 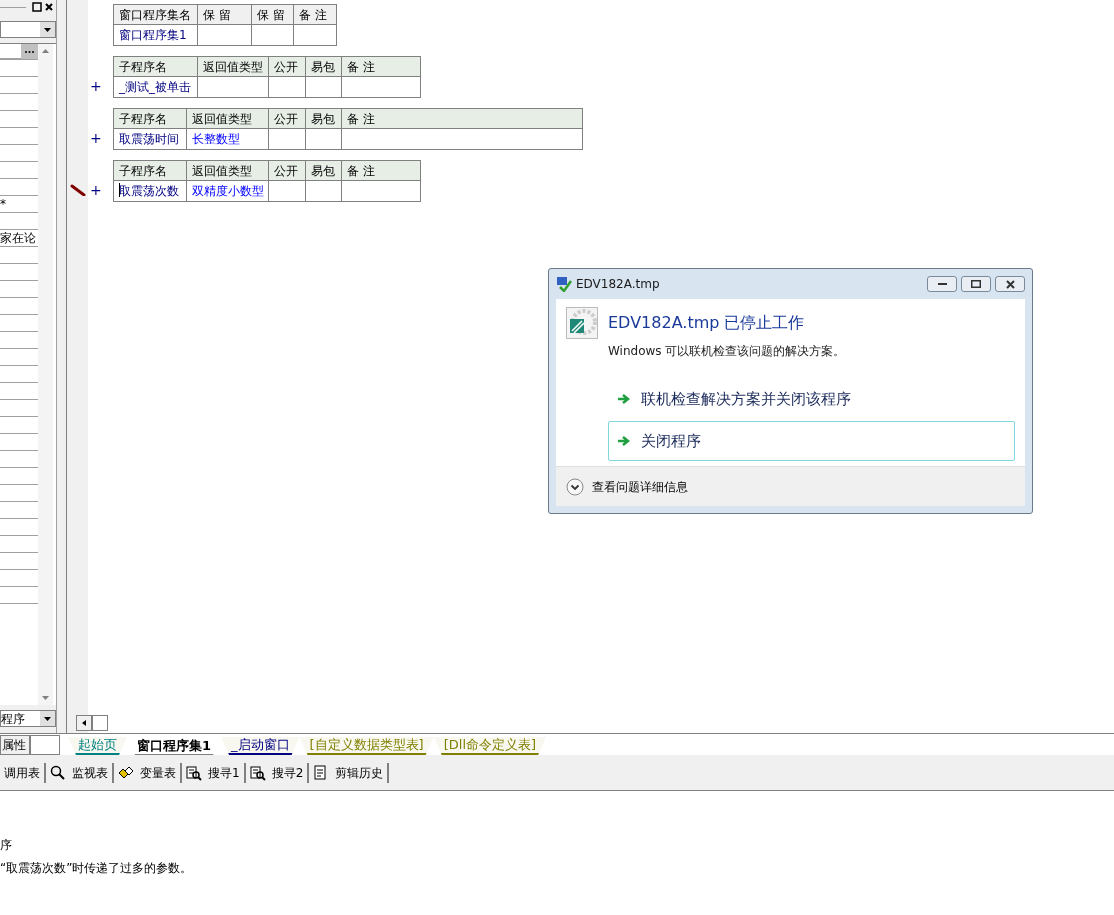 What do you see at coordinates (58, 772) in the screenshot?
I see `search-icon` at bounding box center [58, 772].